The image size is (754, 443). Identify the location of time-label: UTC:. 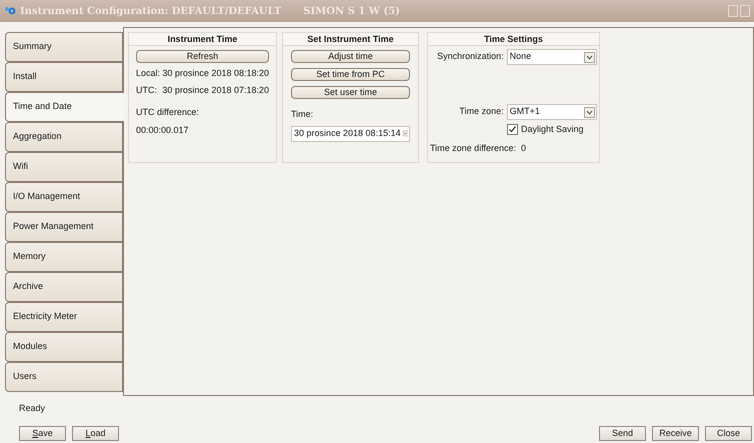
(147, 90).